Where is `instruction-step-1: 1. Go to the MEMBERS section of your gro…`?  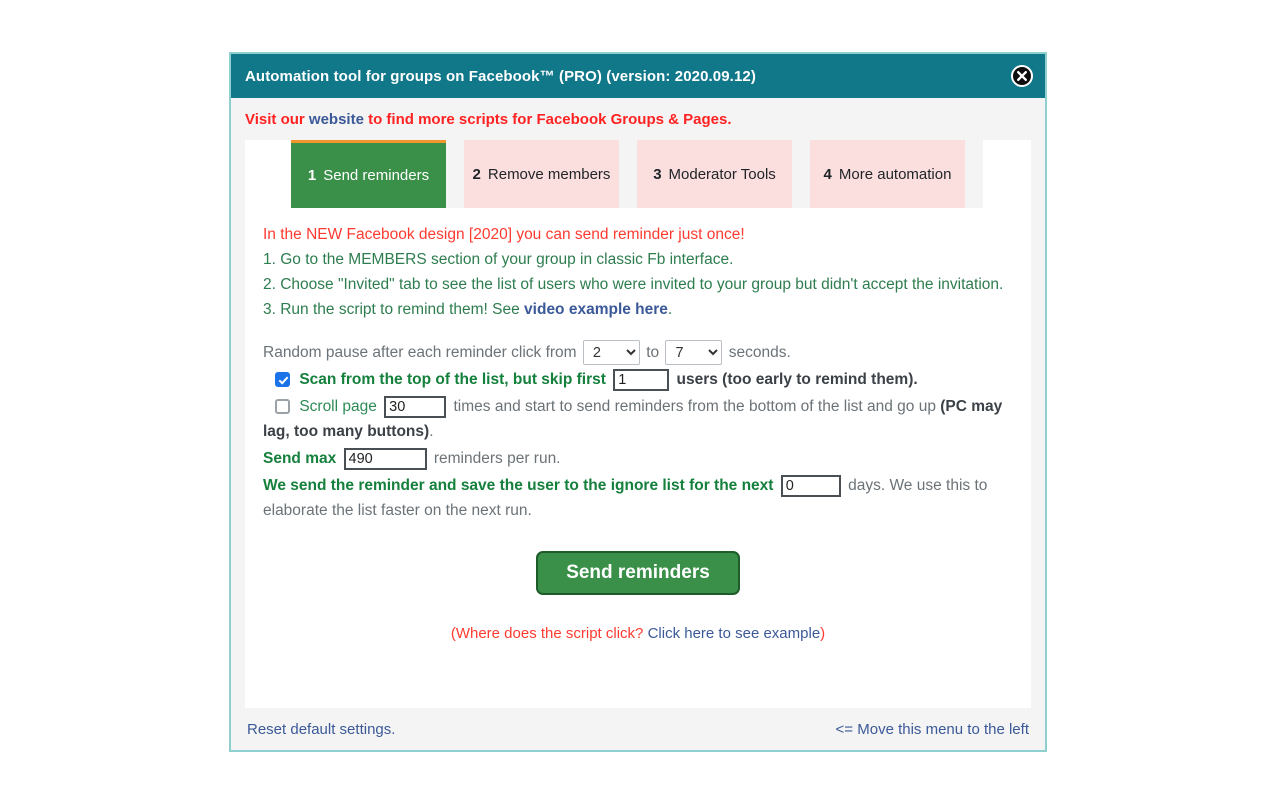 instruction-step-1: 1. Go to the MEMBERS section of your gro… is located at coordinates (498, 259).